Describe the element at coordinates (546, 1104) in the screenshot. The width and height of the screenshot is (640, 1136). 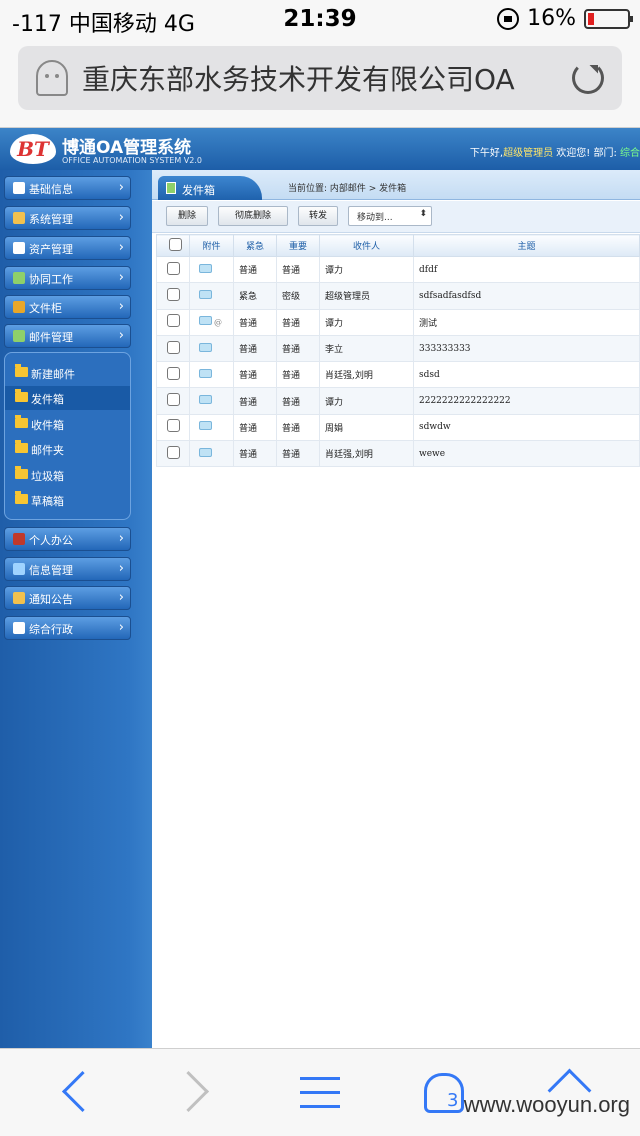
I see `watermark: www.wooyun.org` at that location.